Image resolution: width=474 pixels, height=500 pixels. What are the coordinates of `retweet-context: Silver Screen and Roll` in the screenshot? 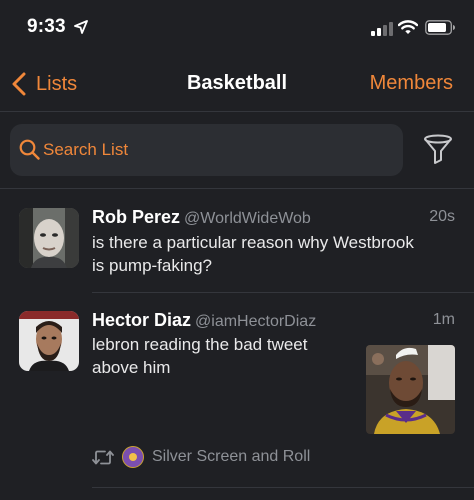 It's located at (201, 457).